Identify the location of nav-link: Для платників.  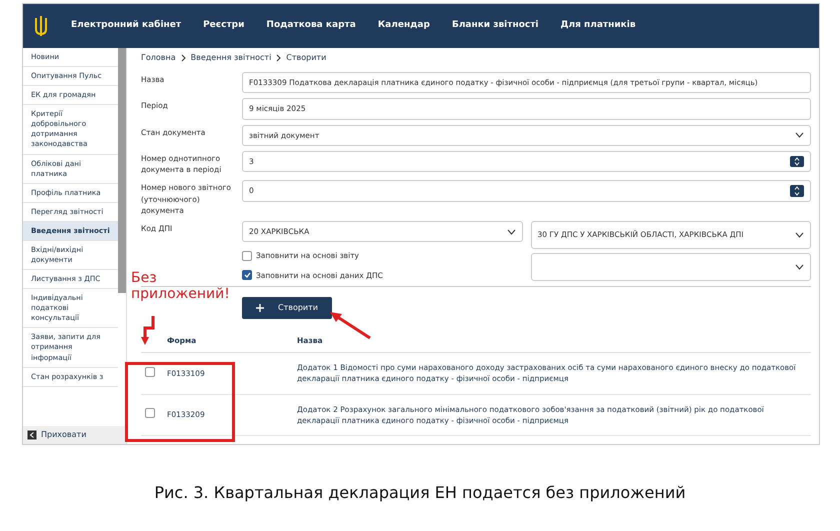
(598, 26).